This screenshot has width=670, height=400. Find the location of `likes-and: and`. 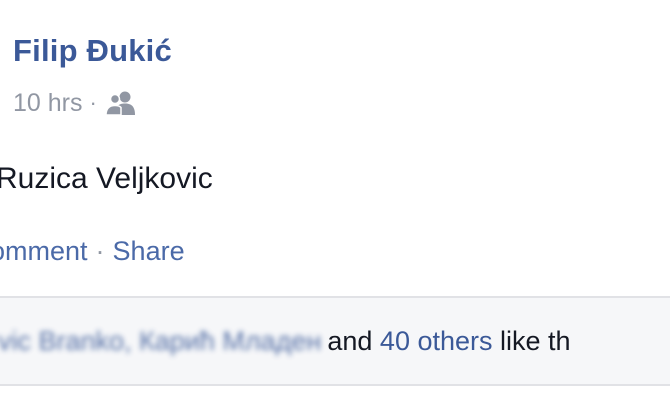

likes-and: and is located at coordinates (353, 341).